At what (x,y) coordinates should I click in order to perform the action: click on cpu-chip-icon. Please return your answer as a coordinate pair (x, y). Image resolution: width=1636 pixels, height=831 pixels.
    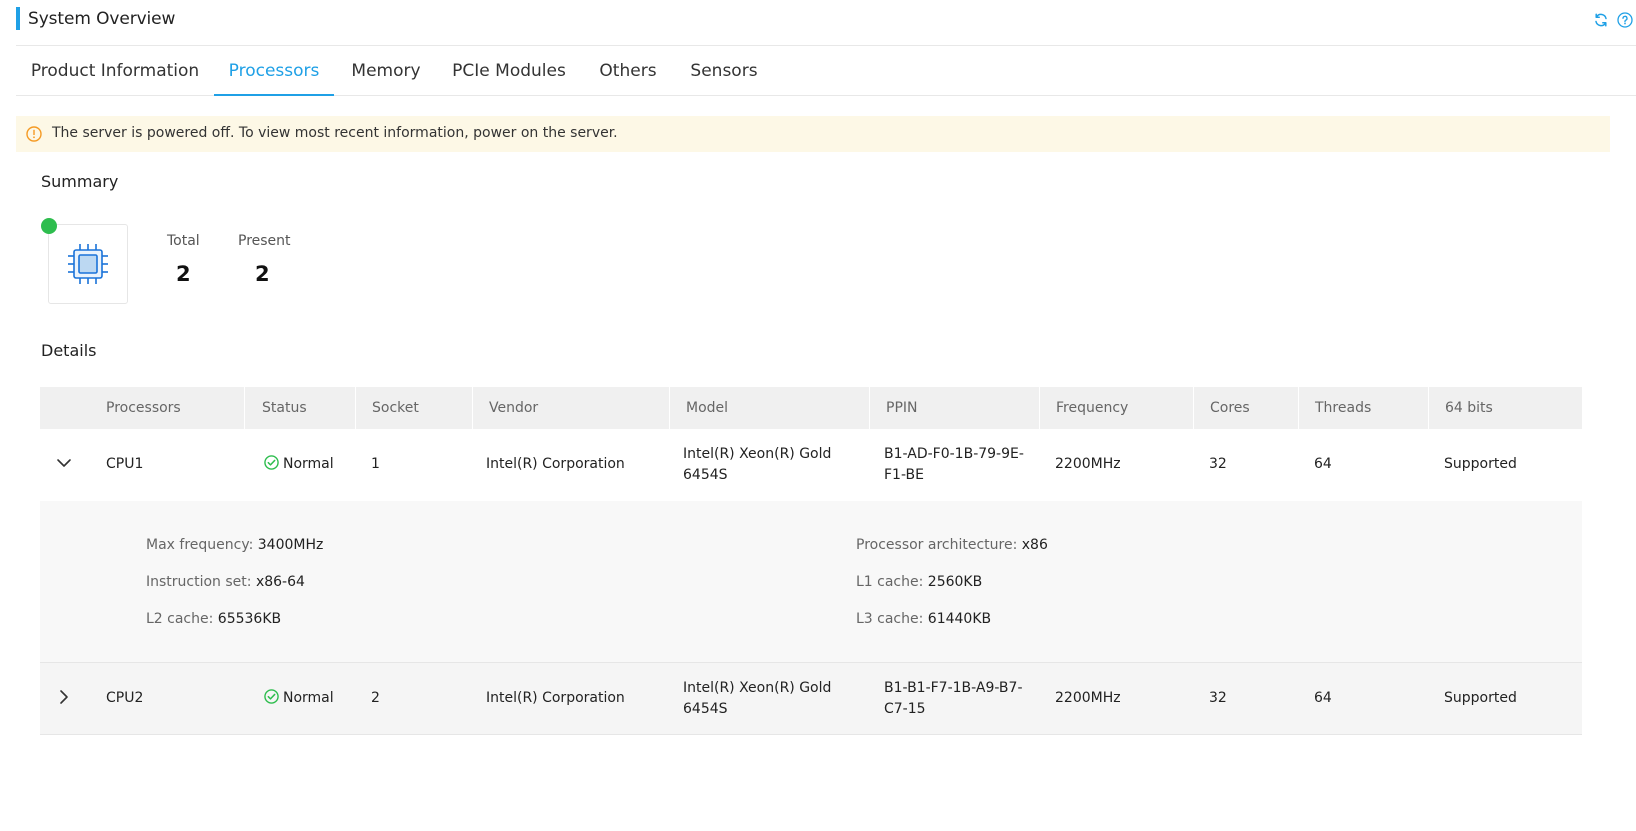
    Looking at the image, I should click on (88, 264).